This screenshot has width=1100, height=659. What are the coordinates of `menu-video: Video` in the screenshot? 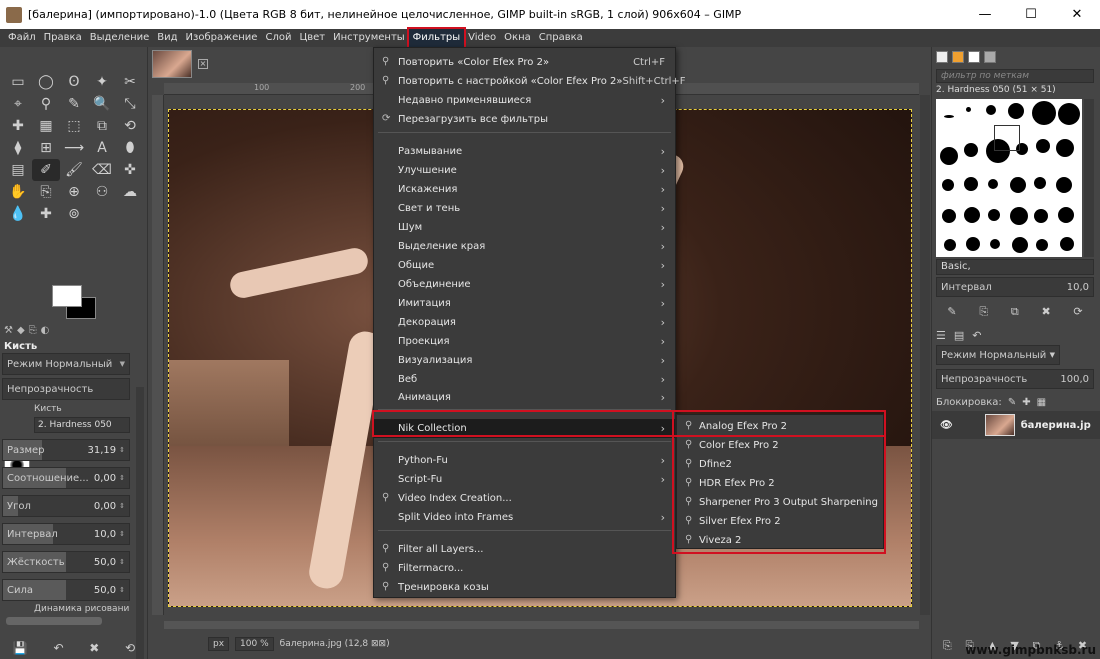 It's located at (482, 38).